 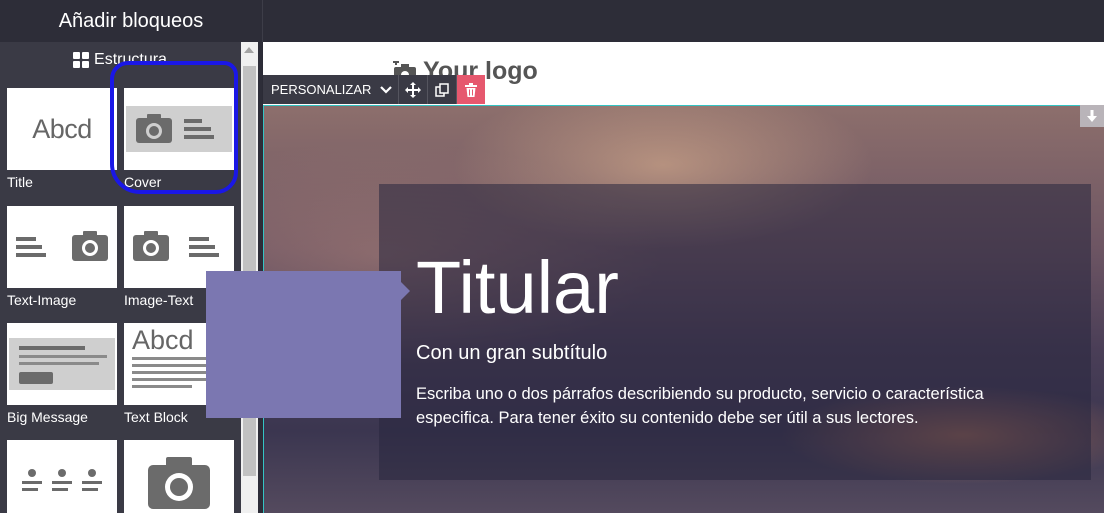 I want to click on drag-preview, so click(x=303, y=344).